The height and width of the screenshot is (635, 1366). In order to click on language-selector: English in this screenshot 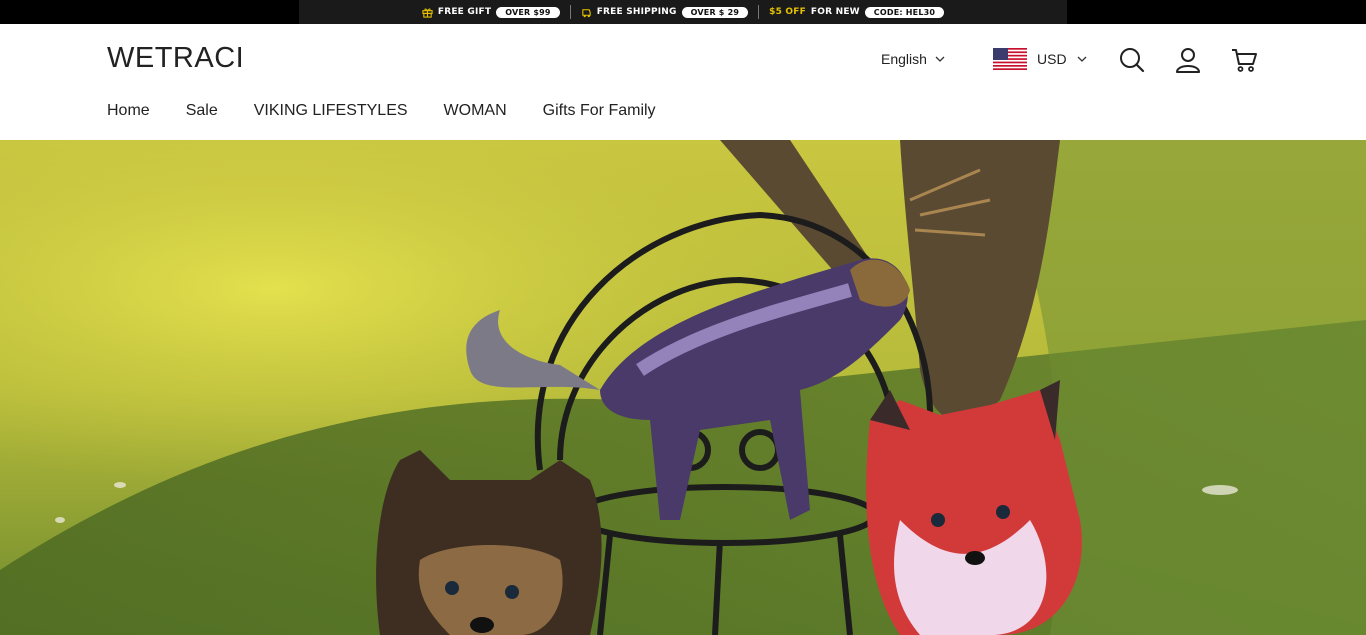, I will do `click(913, 59)`.